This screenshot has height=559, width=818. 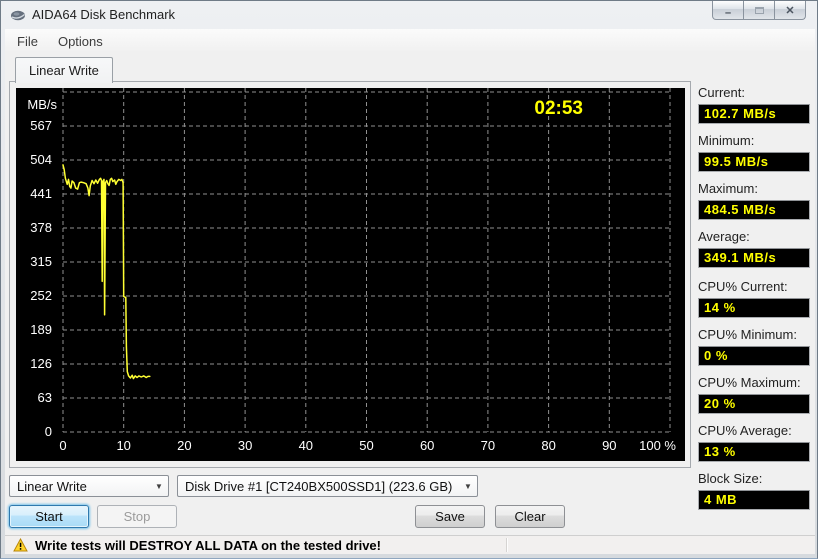 I want to click on test-type-value: Linear Write, so click(x=52, y=486).